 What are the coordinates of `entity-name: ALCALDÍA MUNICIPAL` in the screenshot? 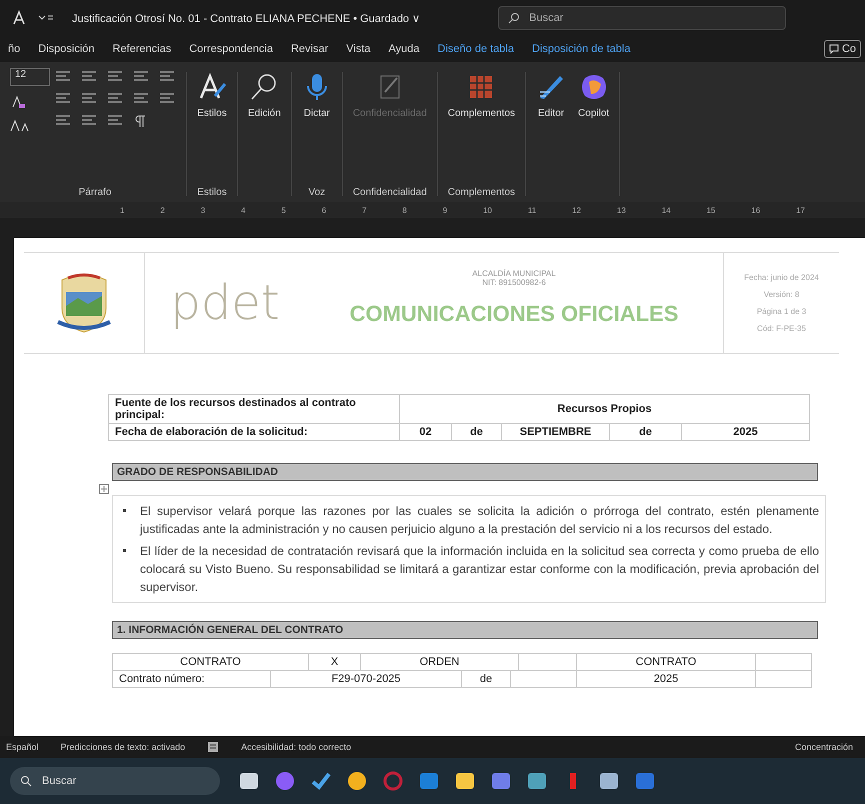 It's located at (514, 273).